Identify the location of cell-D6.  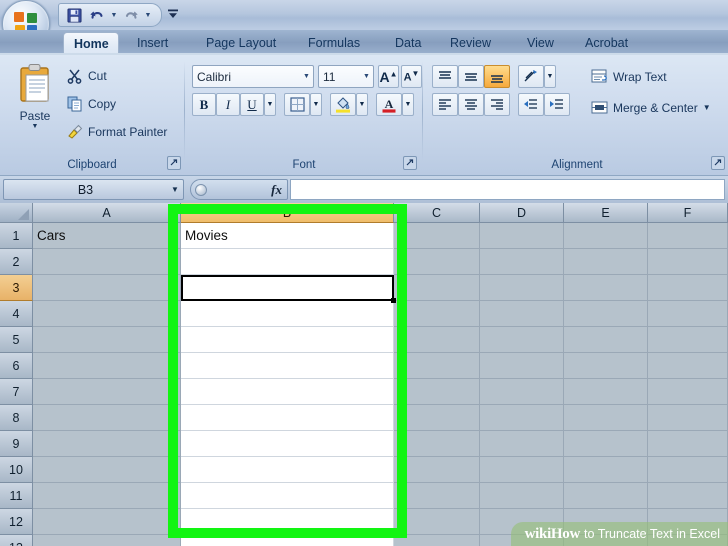
(522, 366).